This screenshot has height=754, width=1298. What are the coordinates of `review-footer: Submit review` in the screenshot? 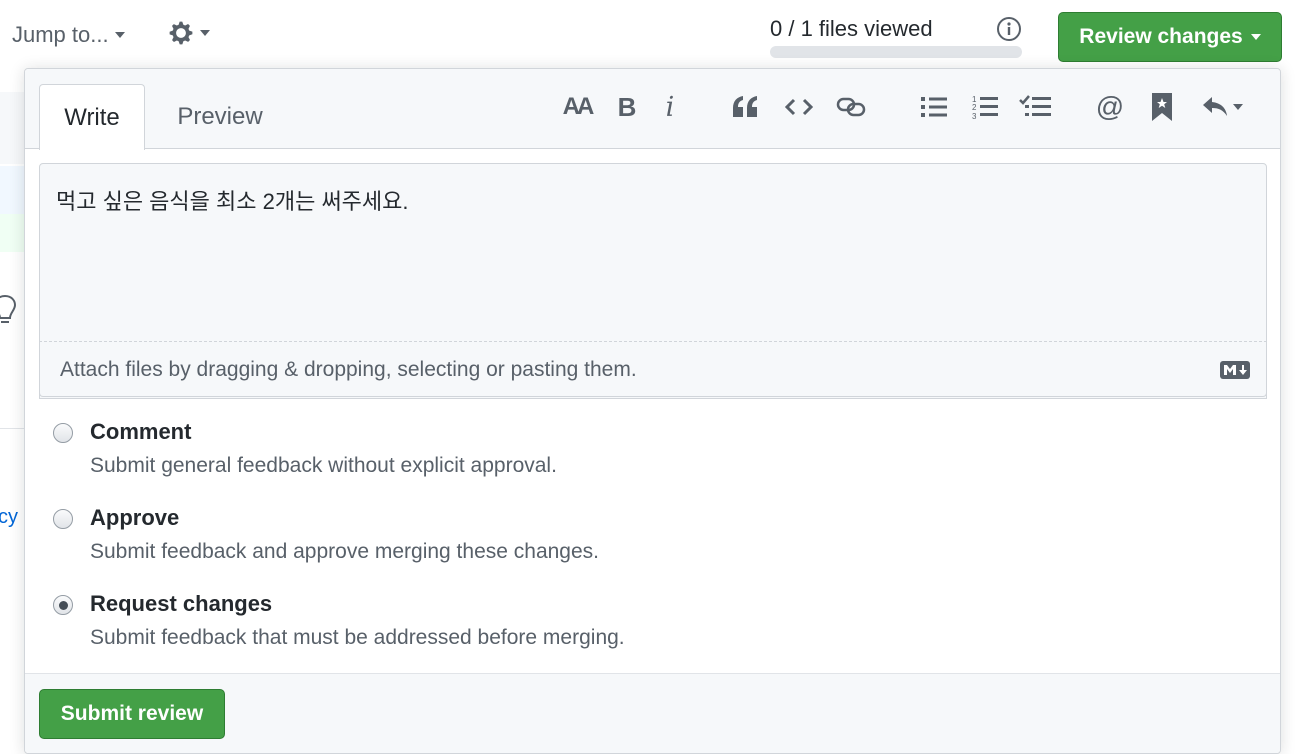 It's located at (652, 713).